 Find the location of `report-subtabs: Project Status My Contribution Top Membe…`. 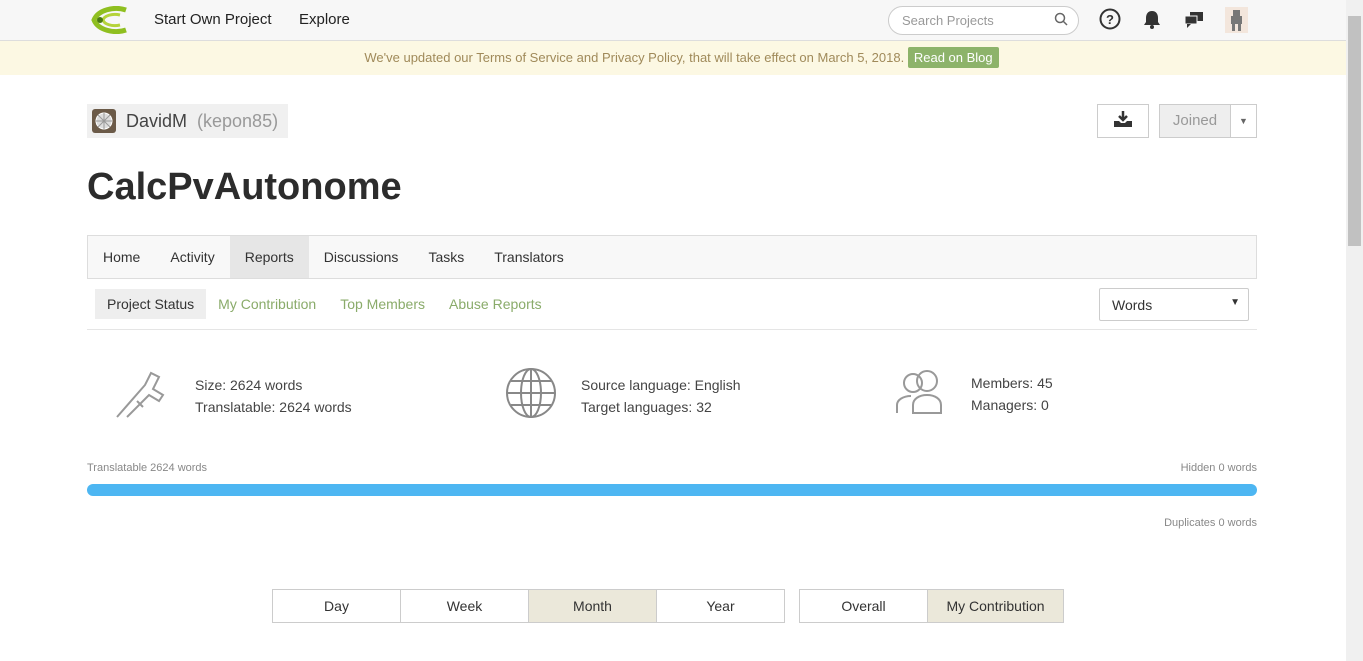

report-subtabs: Project Status My Contribution Top Membe… is located at coordinates (324, 304).